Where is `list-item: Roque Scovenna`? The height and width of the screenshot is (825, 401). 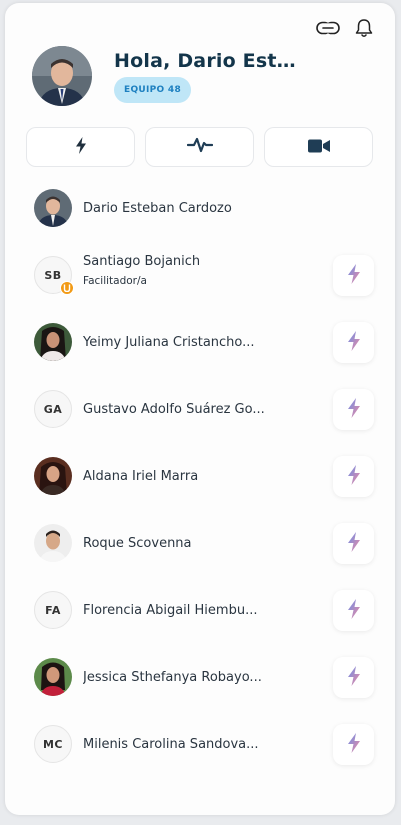 list-item: Roque Scovenna is located at coordinates (200, 551).